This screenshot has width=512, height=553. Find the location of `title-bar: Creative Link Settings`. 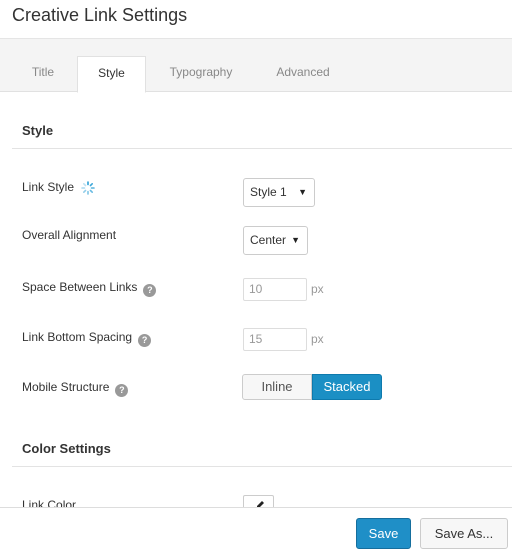

title-bar: Creative Link Settings is located at coordinates (256, 19).